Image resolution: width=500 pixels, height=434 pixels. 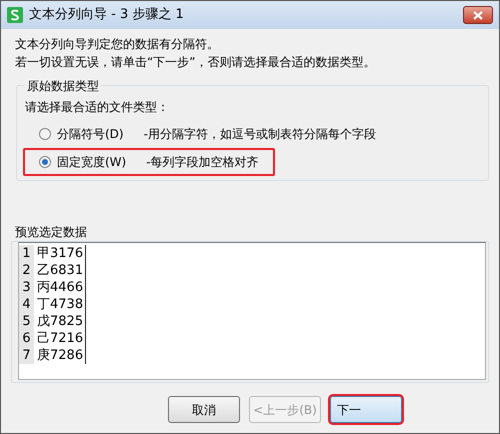 I want to click on row-number: 2, so click(x=26, y=270).